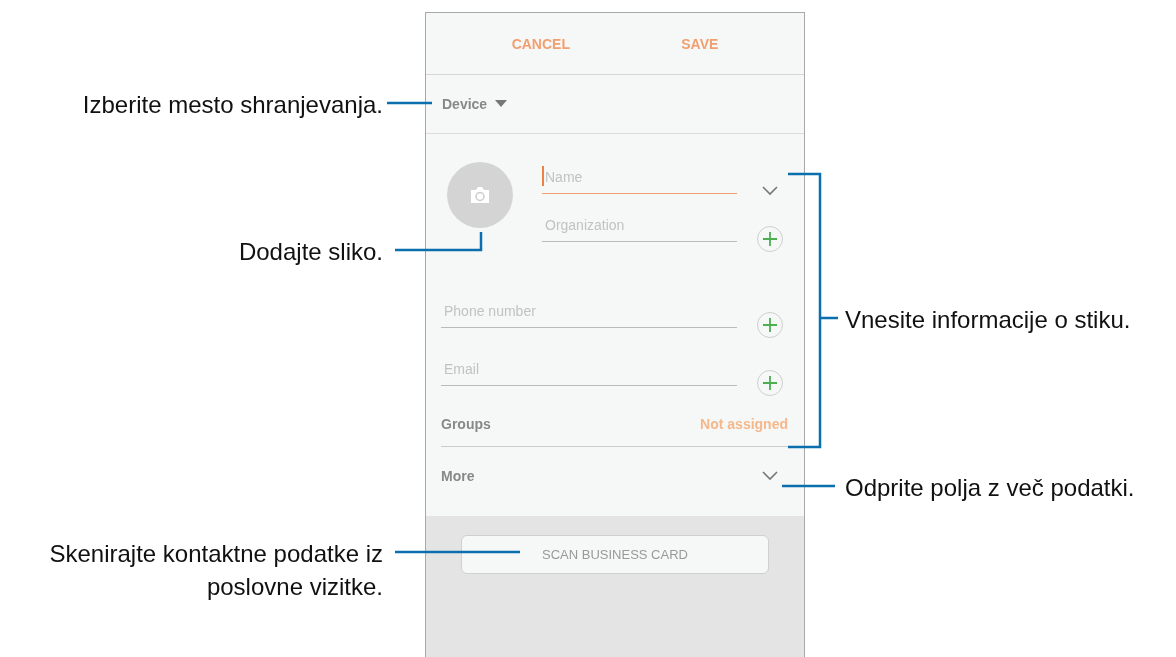  What do you see at coordinates (615, 554) in the screenshot?
I see `scan-business-card-button: SCAN BUSINESS CARD` at bounding box center [615, 554].